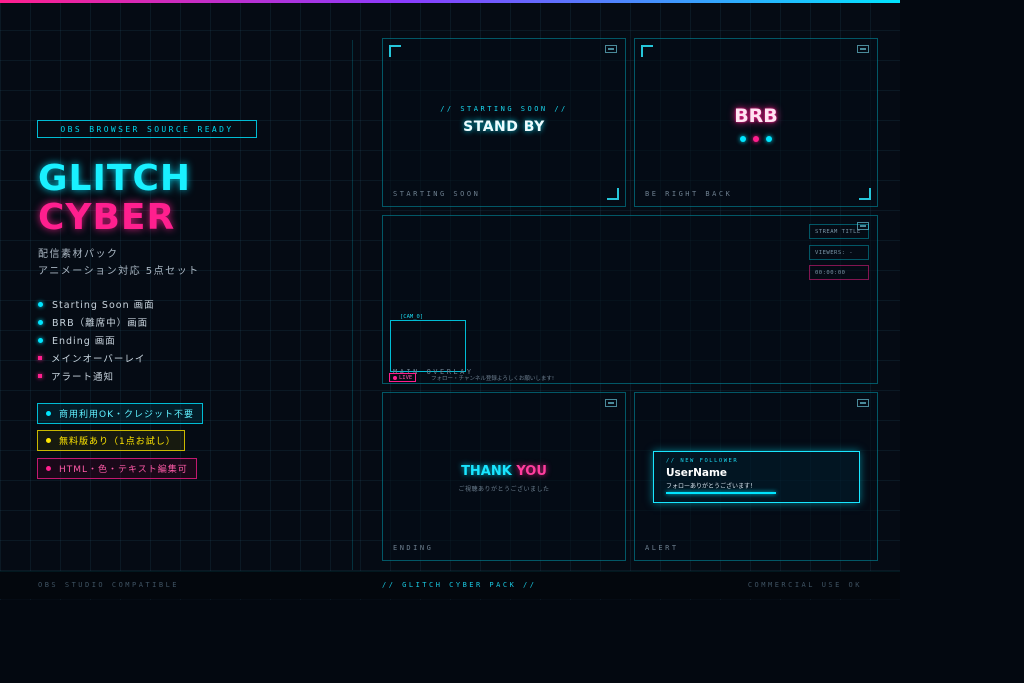 The height and width of the screenshot is (683, 1024). I want to click on scene-label: ENDING, so click(413, 548).